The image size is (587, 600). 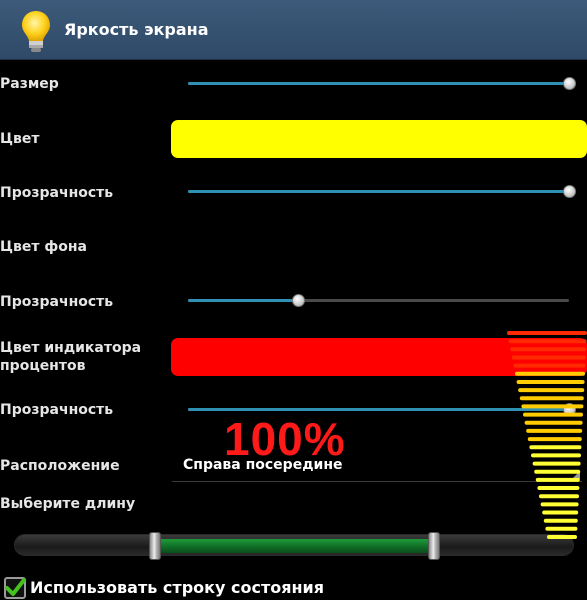 I want to click on page-title: Яркость экрана, so click(x=136, y=29).